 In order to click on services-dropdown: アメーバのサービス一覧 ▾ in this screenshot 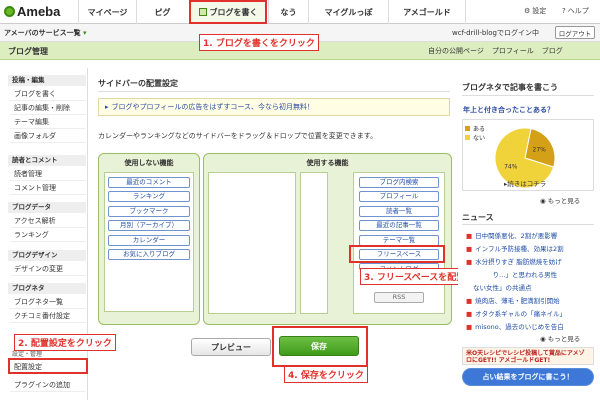, I will do `click(45, 33)`.